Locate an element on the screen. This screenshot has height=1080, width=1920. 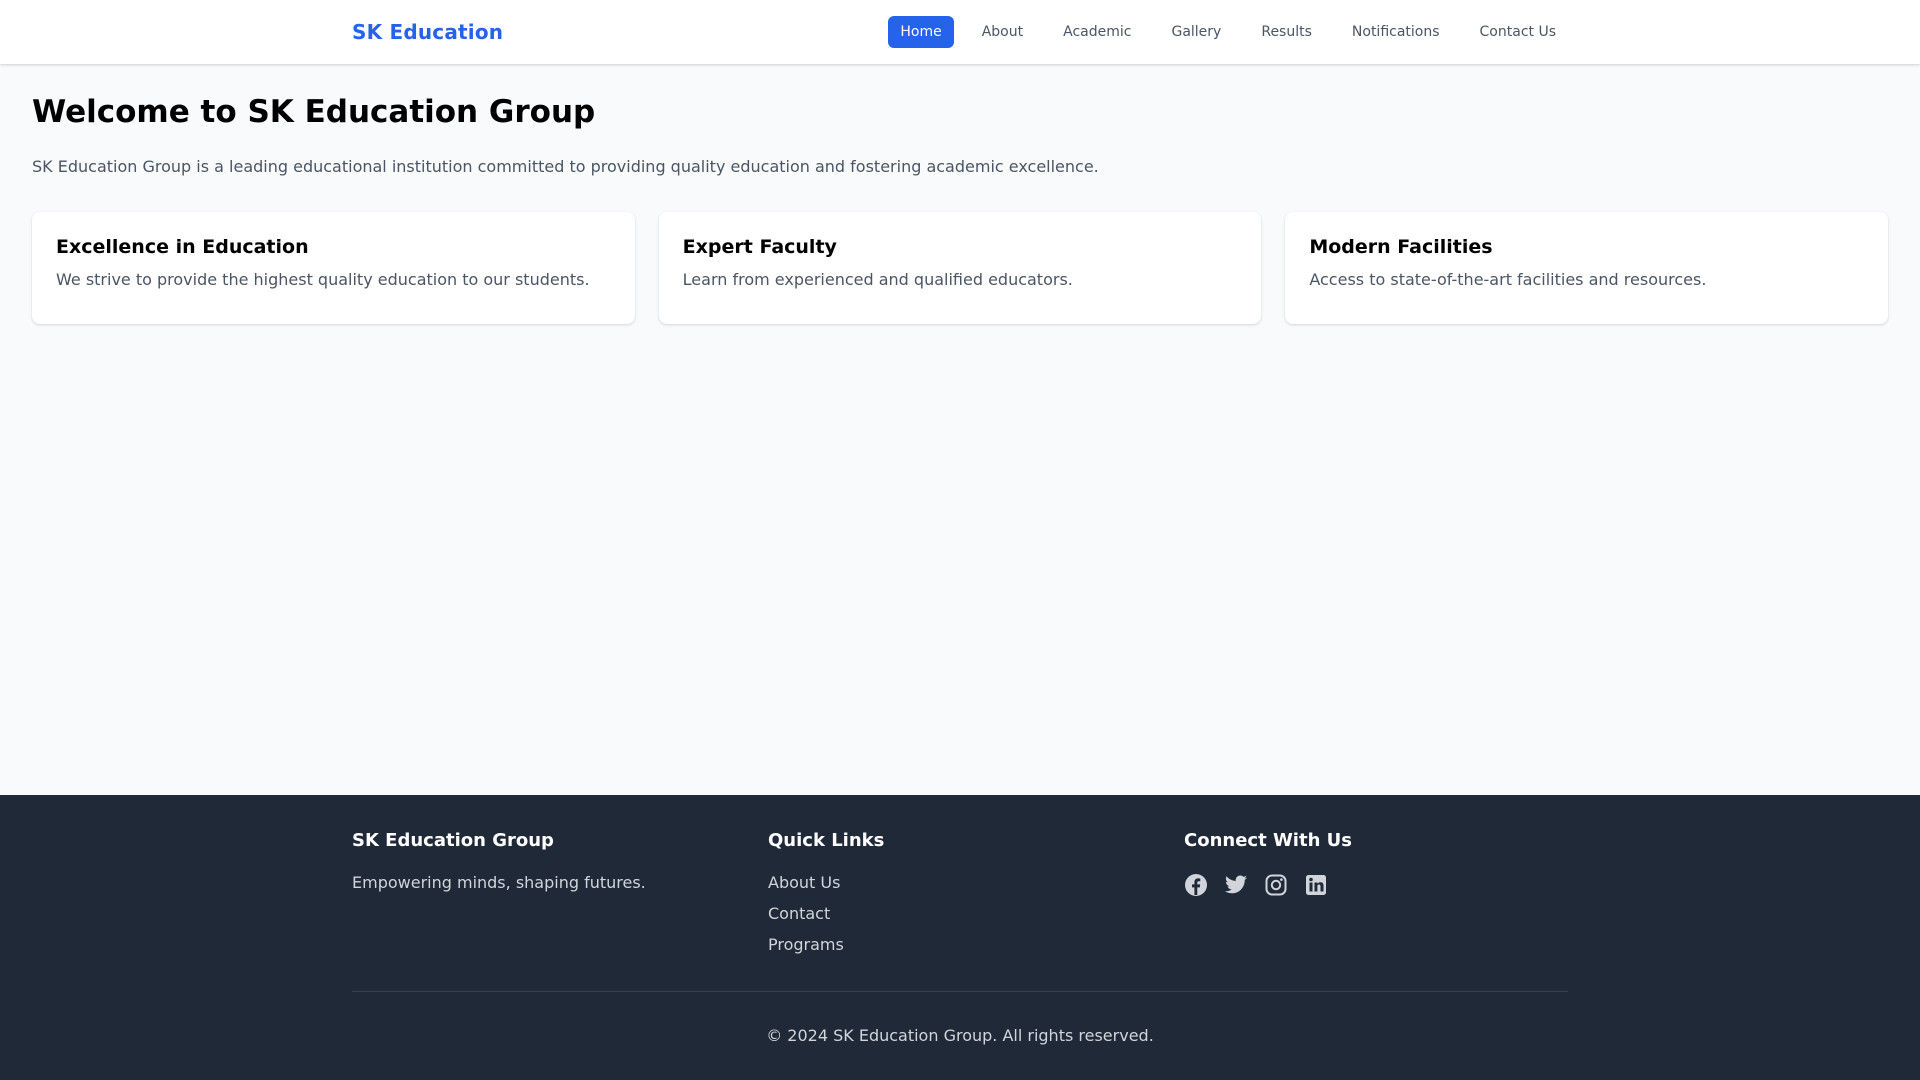
footer-divider is located at coordinates (960, 991).